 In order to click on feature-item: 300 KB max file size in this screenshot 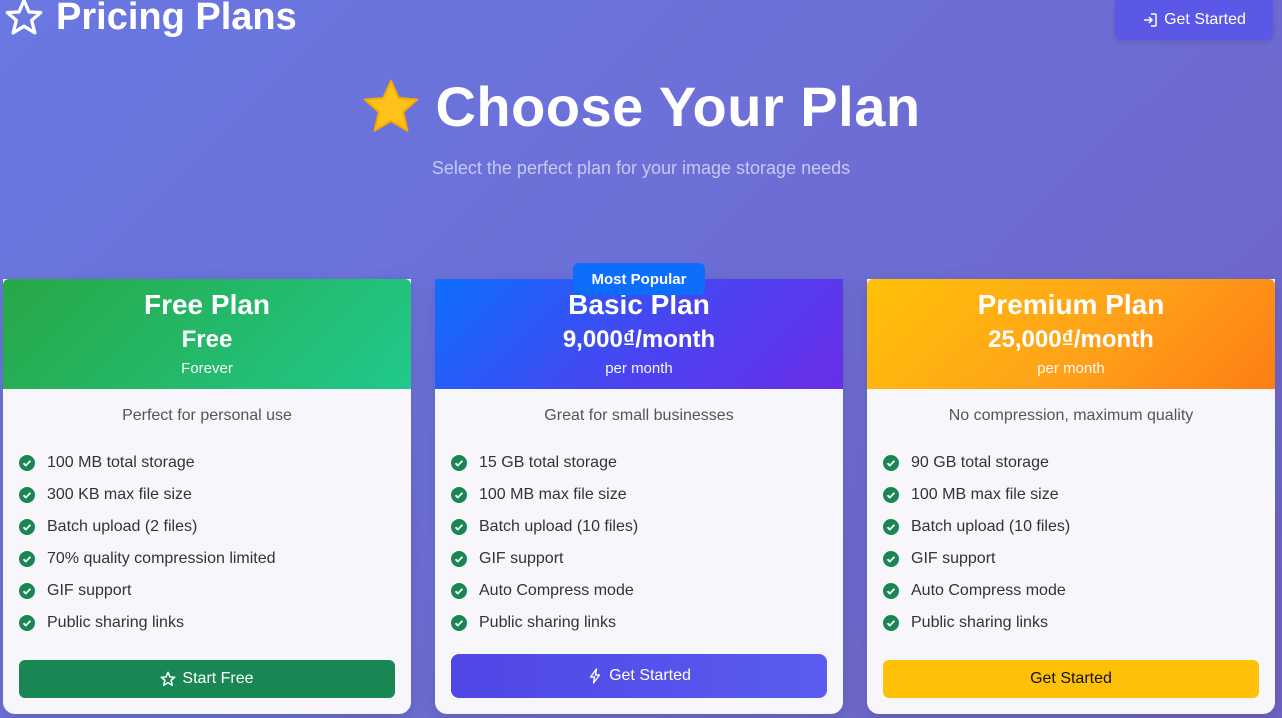, I will do `click(215, 495)`.